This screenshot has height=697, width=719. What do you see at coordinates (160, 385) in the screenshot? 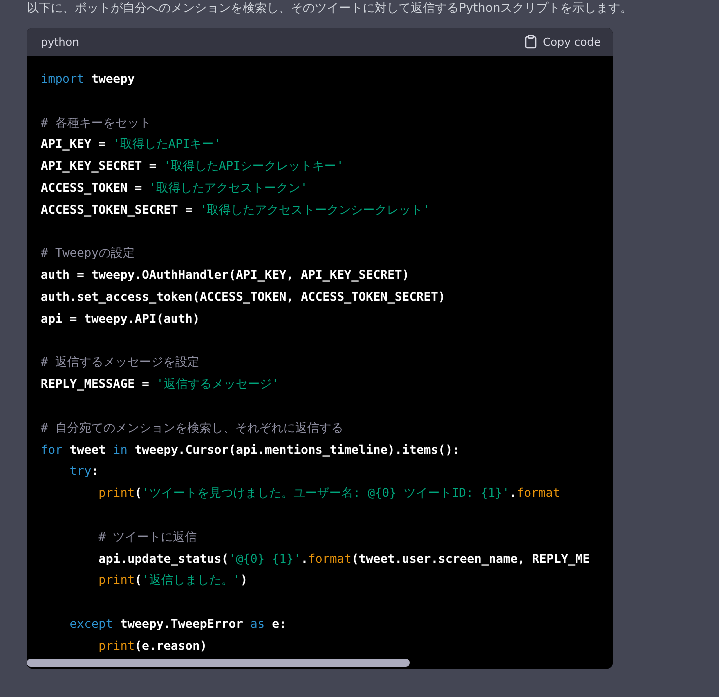
I see `code-line: REPLY_MESSAGE = '返信するメッセージ'` at bounding box center [160, 385].